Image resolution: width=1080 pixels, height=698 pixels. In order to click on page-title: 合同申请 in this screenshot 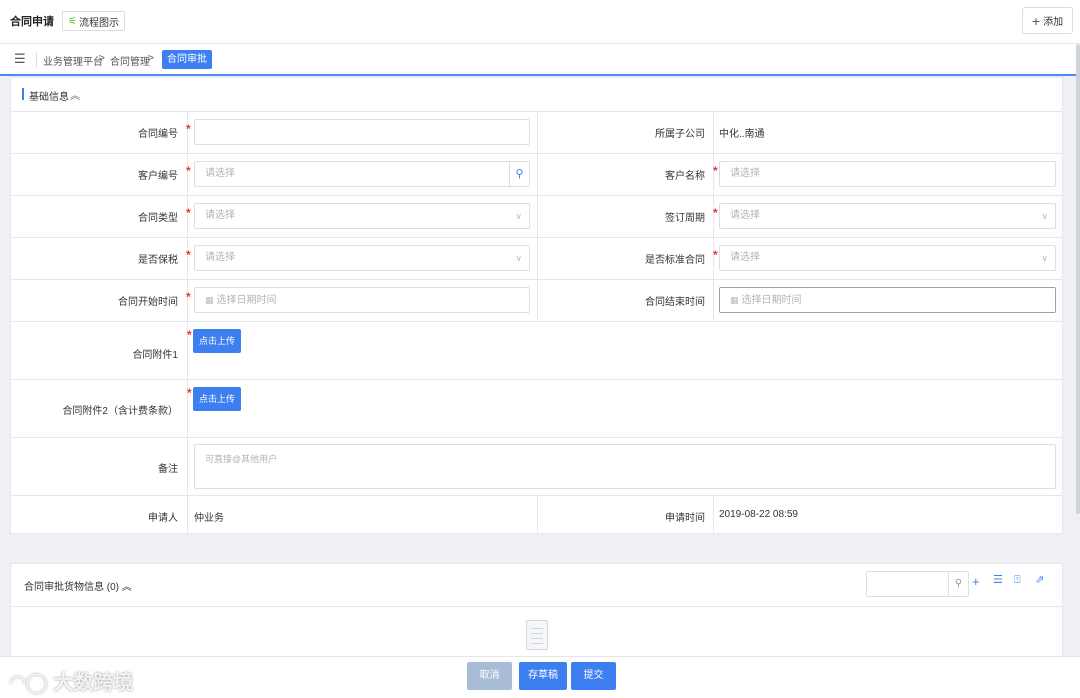, I will do `click(32, 22)`.